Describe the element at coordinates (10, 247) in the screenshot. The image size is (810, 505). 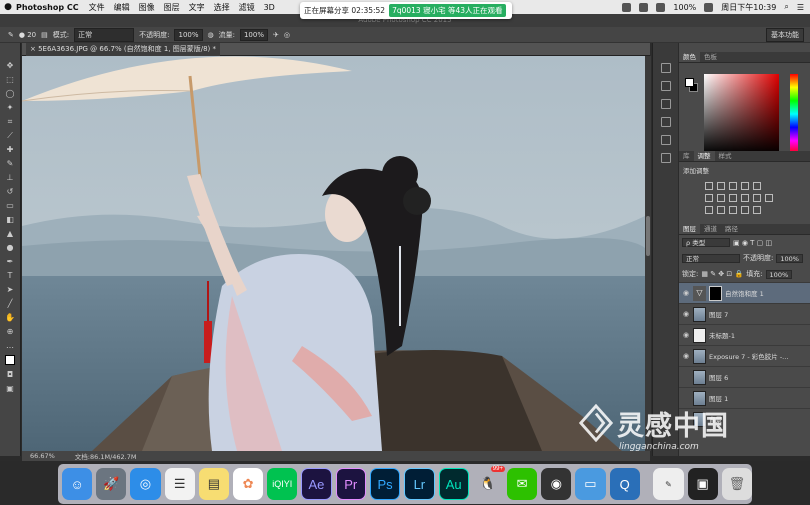
I see `dodge-tool-icon: ●` at that location.